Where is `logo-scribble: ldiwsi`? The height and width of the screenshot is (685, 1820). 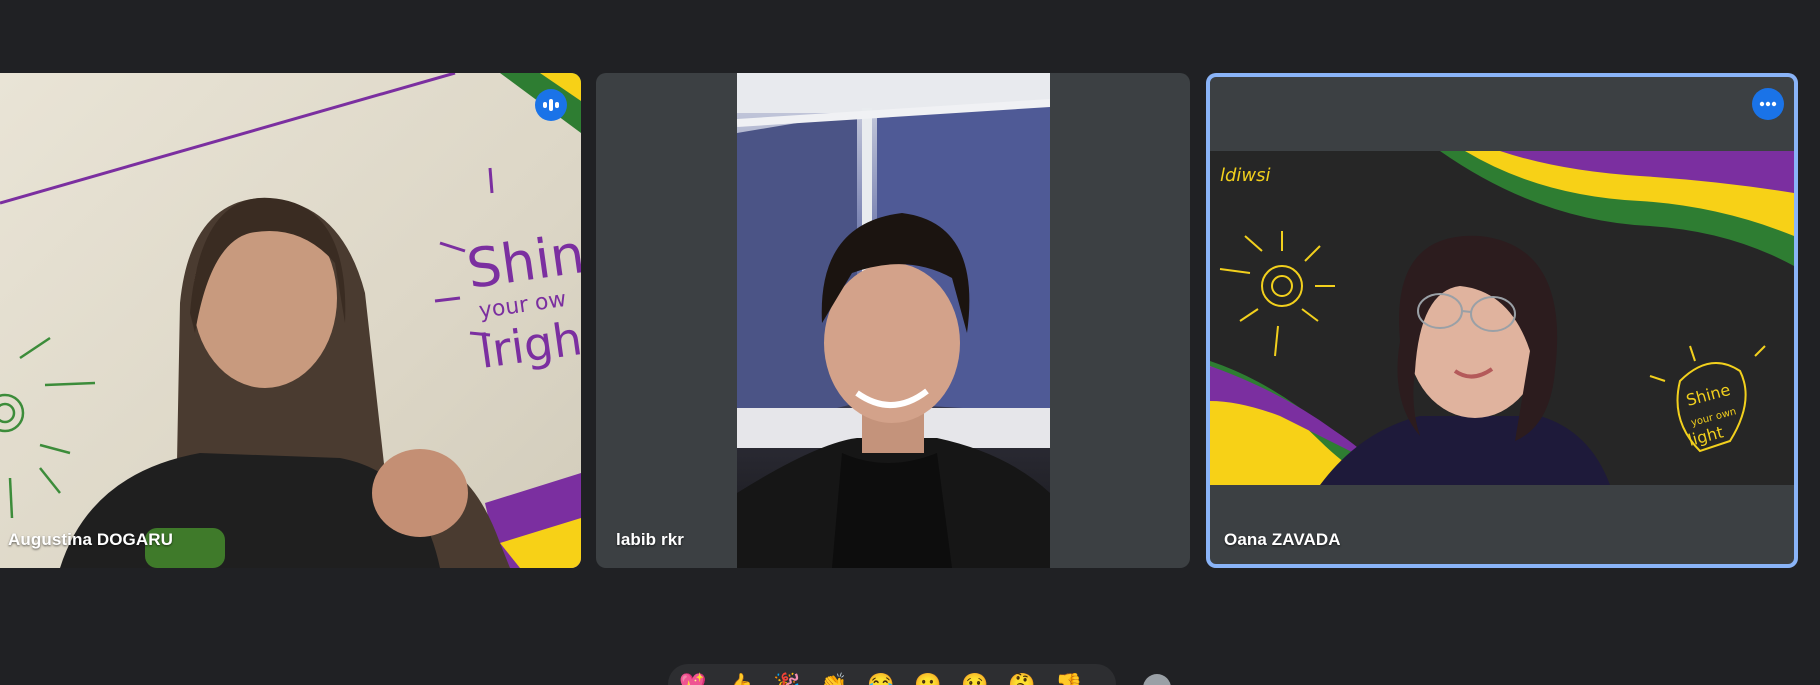
logo-scribble: ldiwsi is located at coordinates (1245, 175).